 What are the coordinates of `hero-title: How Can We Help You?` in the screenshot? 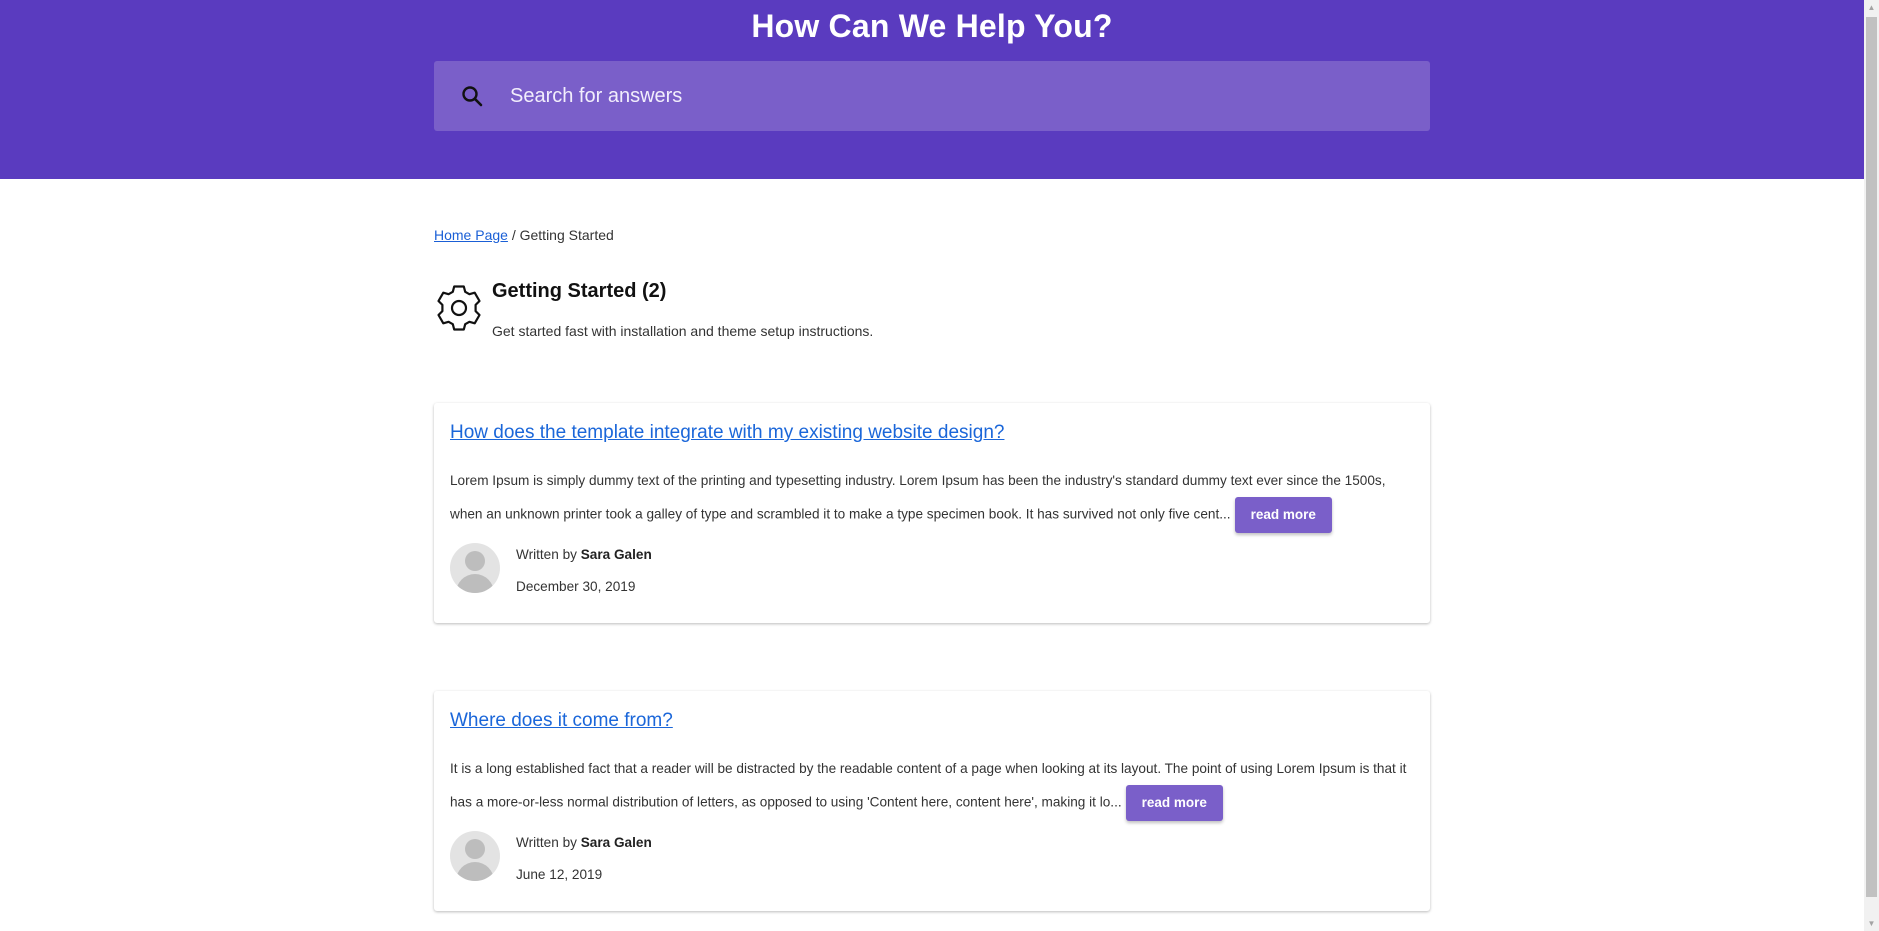 It's located at (932, 26).